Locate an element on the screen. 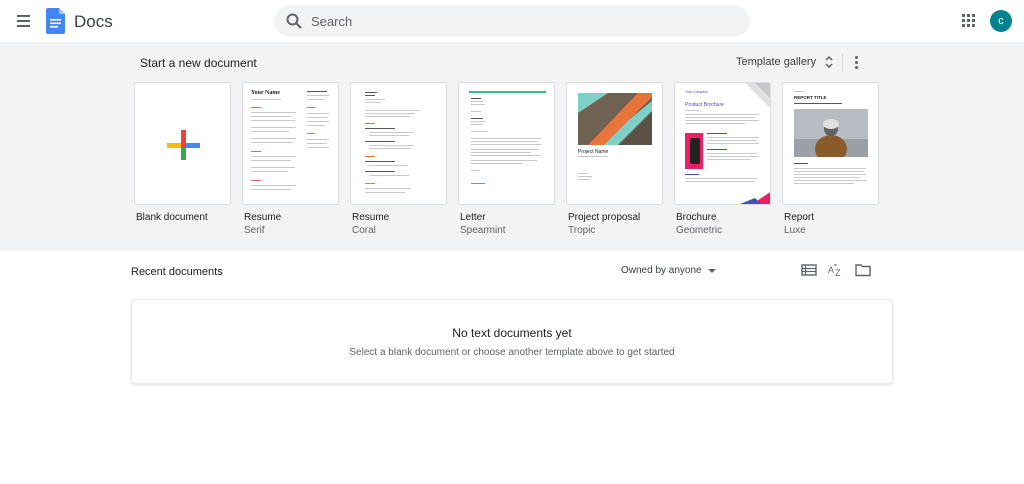 The image size is (1024, 484). preview-heading: Your Name is located at coordinates (266, 93).